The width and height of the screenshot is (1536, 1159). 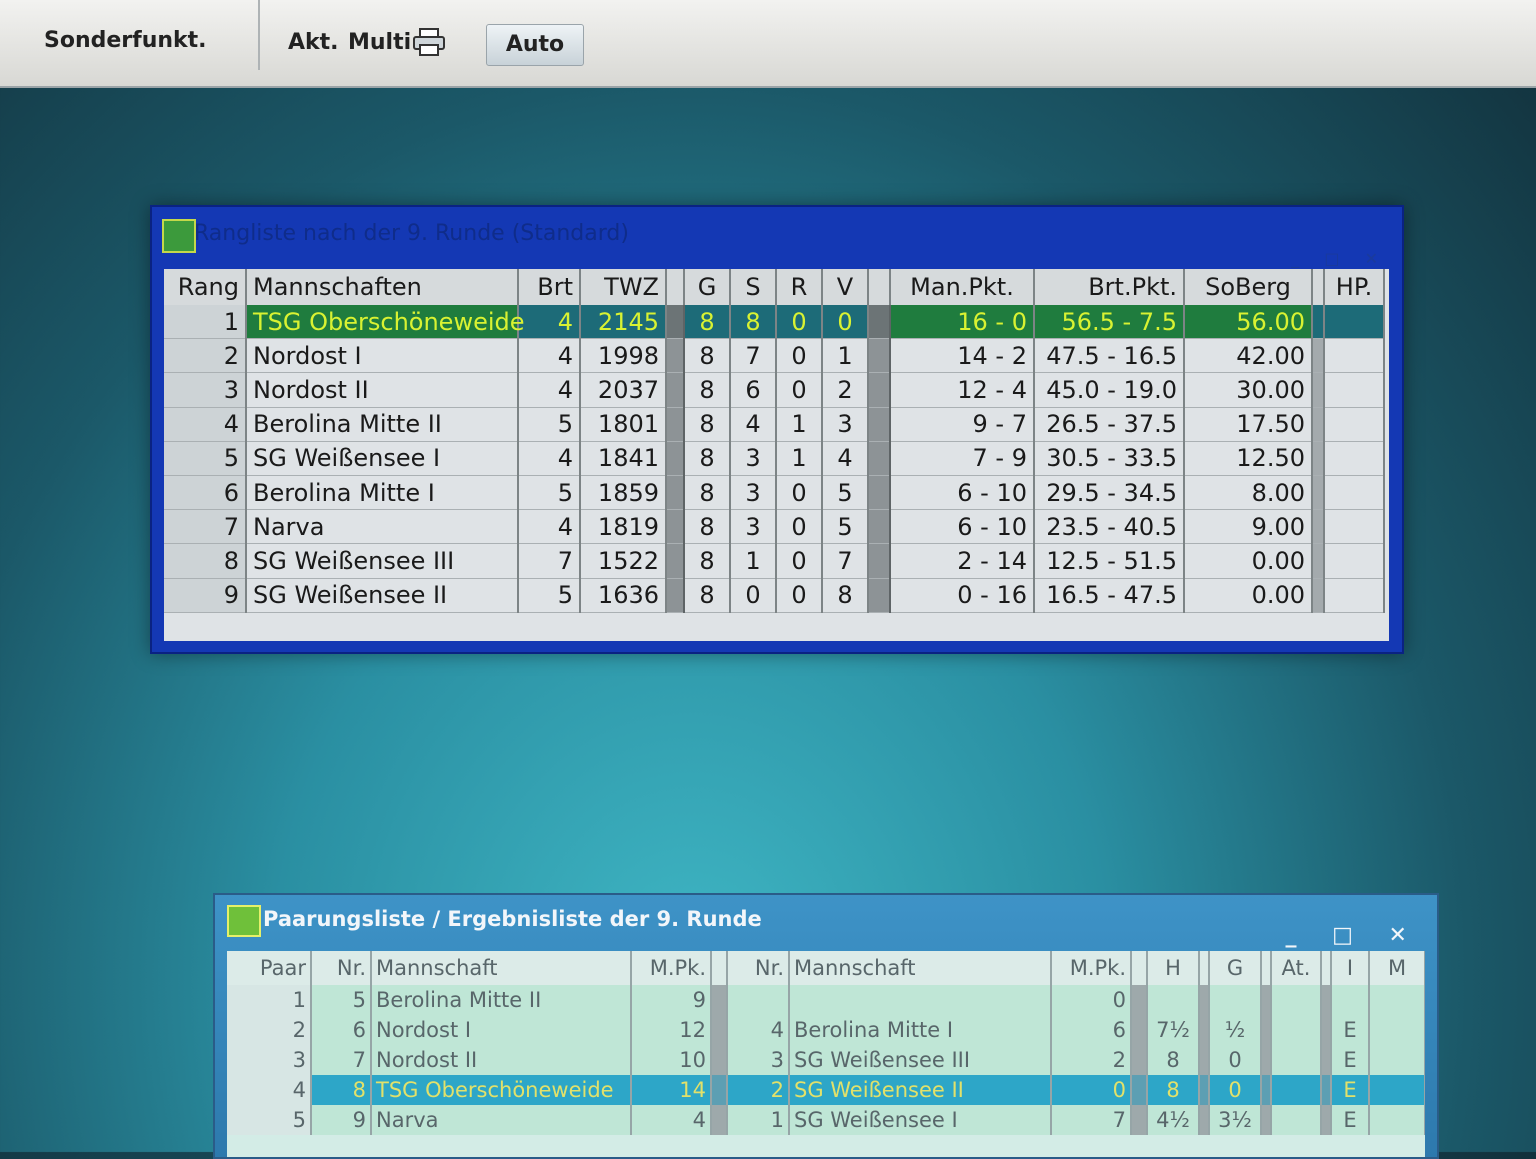 What do you see at coordinates (845, 527) in the screenshot?
I see `v-cell: 5` at bounding box center [845, 527].